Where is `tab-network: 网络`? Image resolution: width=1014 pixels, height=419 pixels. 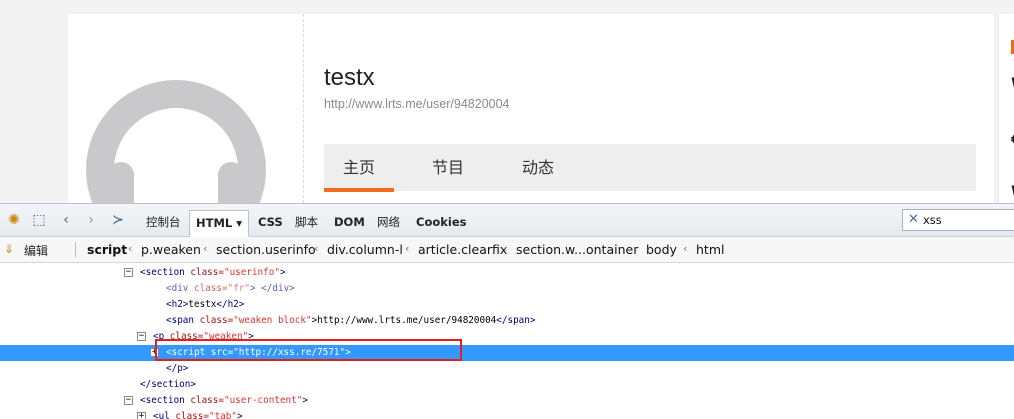
tab-network: 网络 is located at coordinates (388, 222).